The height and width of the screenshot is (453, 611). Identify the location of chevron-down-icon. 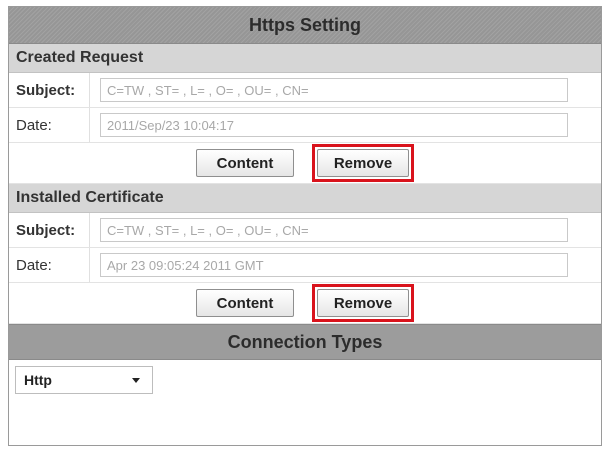
(136, 380).